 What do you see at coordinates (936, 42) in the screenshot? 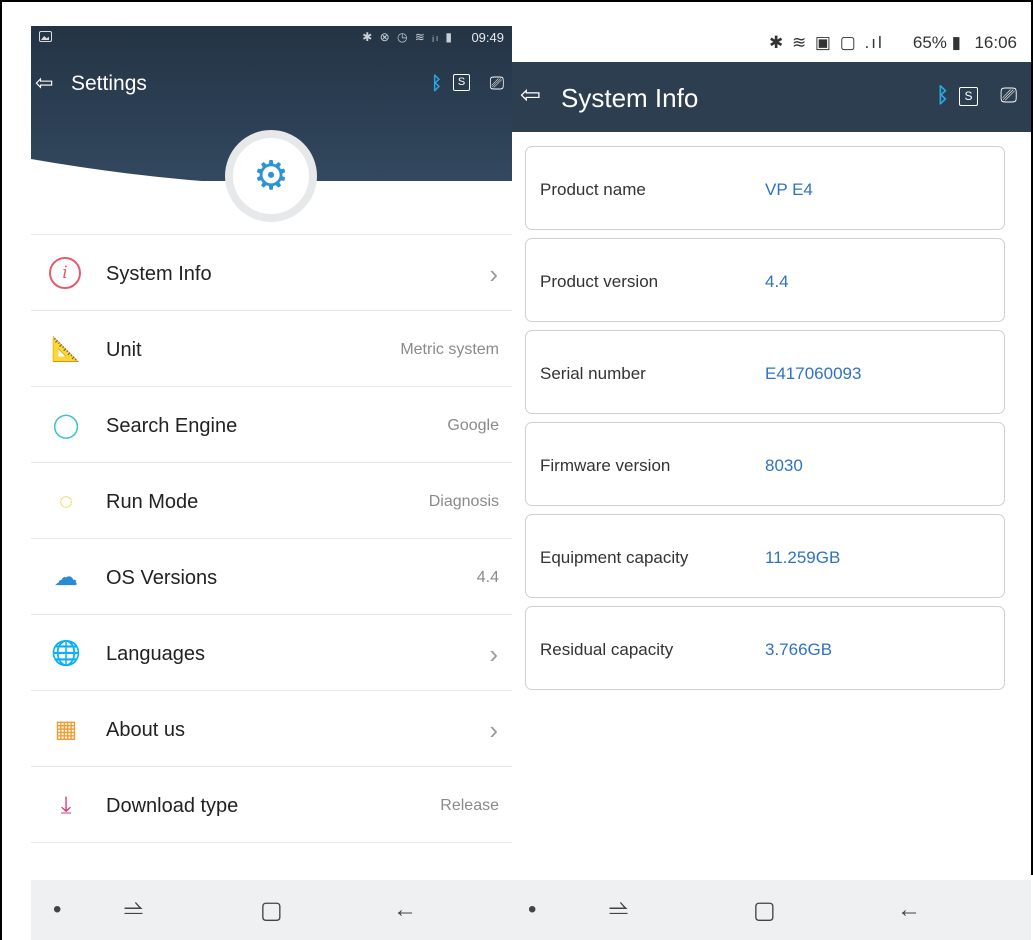
I see `battery-level: 65% ▮` at bounding box center [936, 42].